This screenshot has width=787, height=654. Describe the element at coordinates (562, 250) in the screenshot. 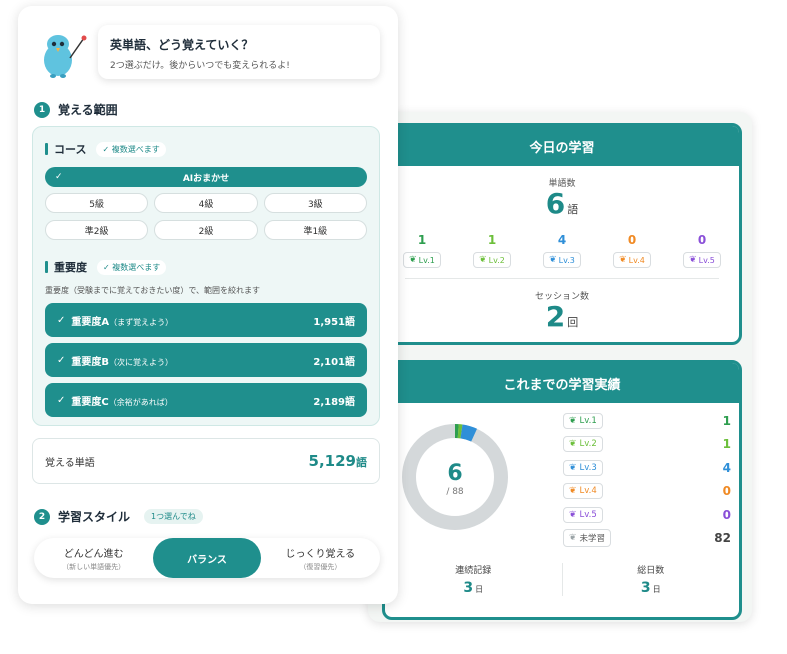

I see `today-level-3: 4 ❦ Lv.3` at that location.